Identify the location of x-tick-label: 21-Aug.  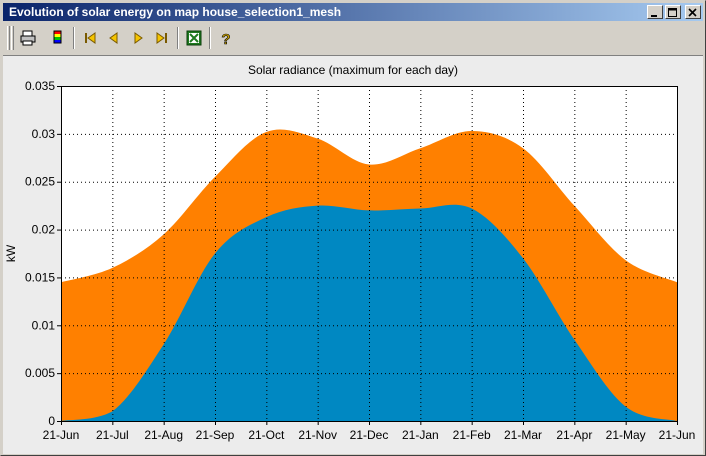
(163, 435).